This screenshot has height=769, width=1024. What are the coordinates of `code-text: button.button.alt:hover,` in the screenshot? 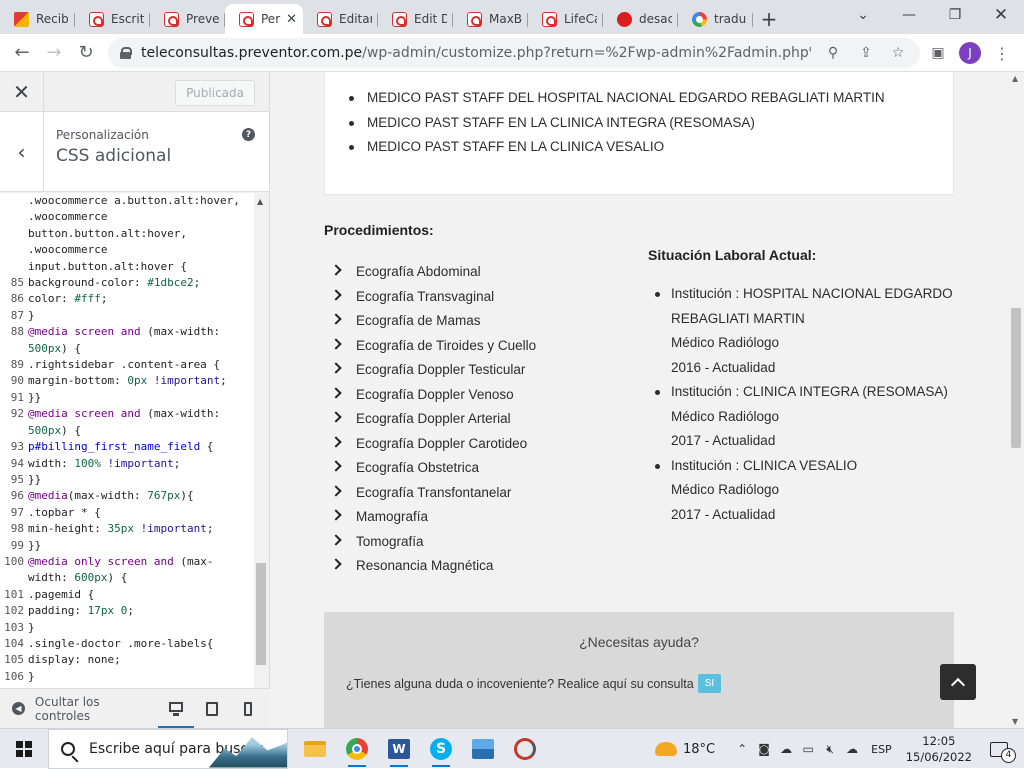 It's located at (148, 234).